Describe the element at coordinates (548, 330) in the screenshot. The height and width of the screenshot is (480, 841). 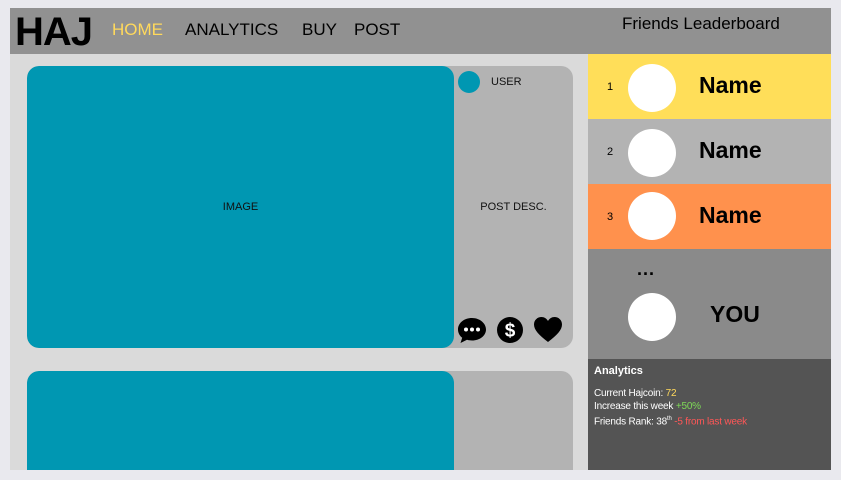
I see `heart-icon` at that location.